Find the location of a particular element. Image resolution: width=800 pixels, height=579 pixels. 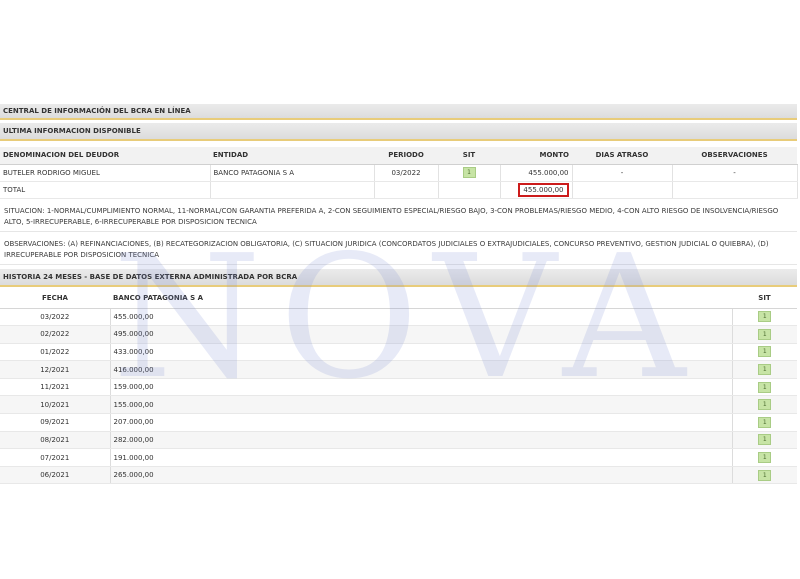

history-monto: 191.000,00 is located at coordinates (421, 457).